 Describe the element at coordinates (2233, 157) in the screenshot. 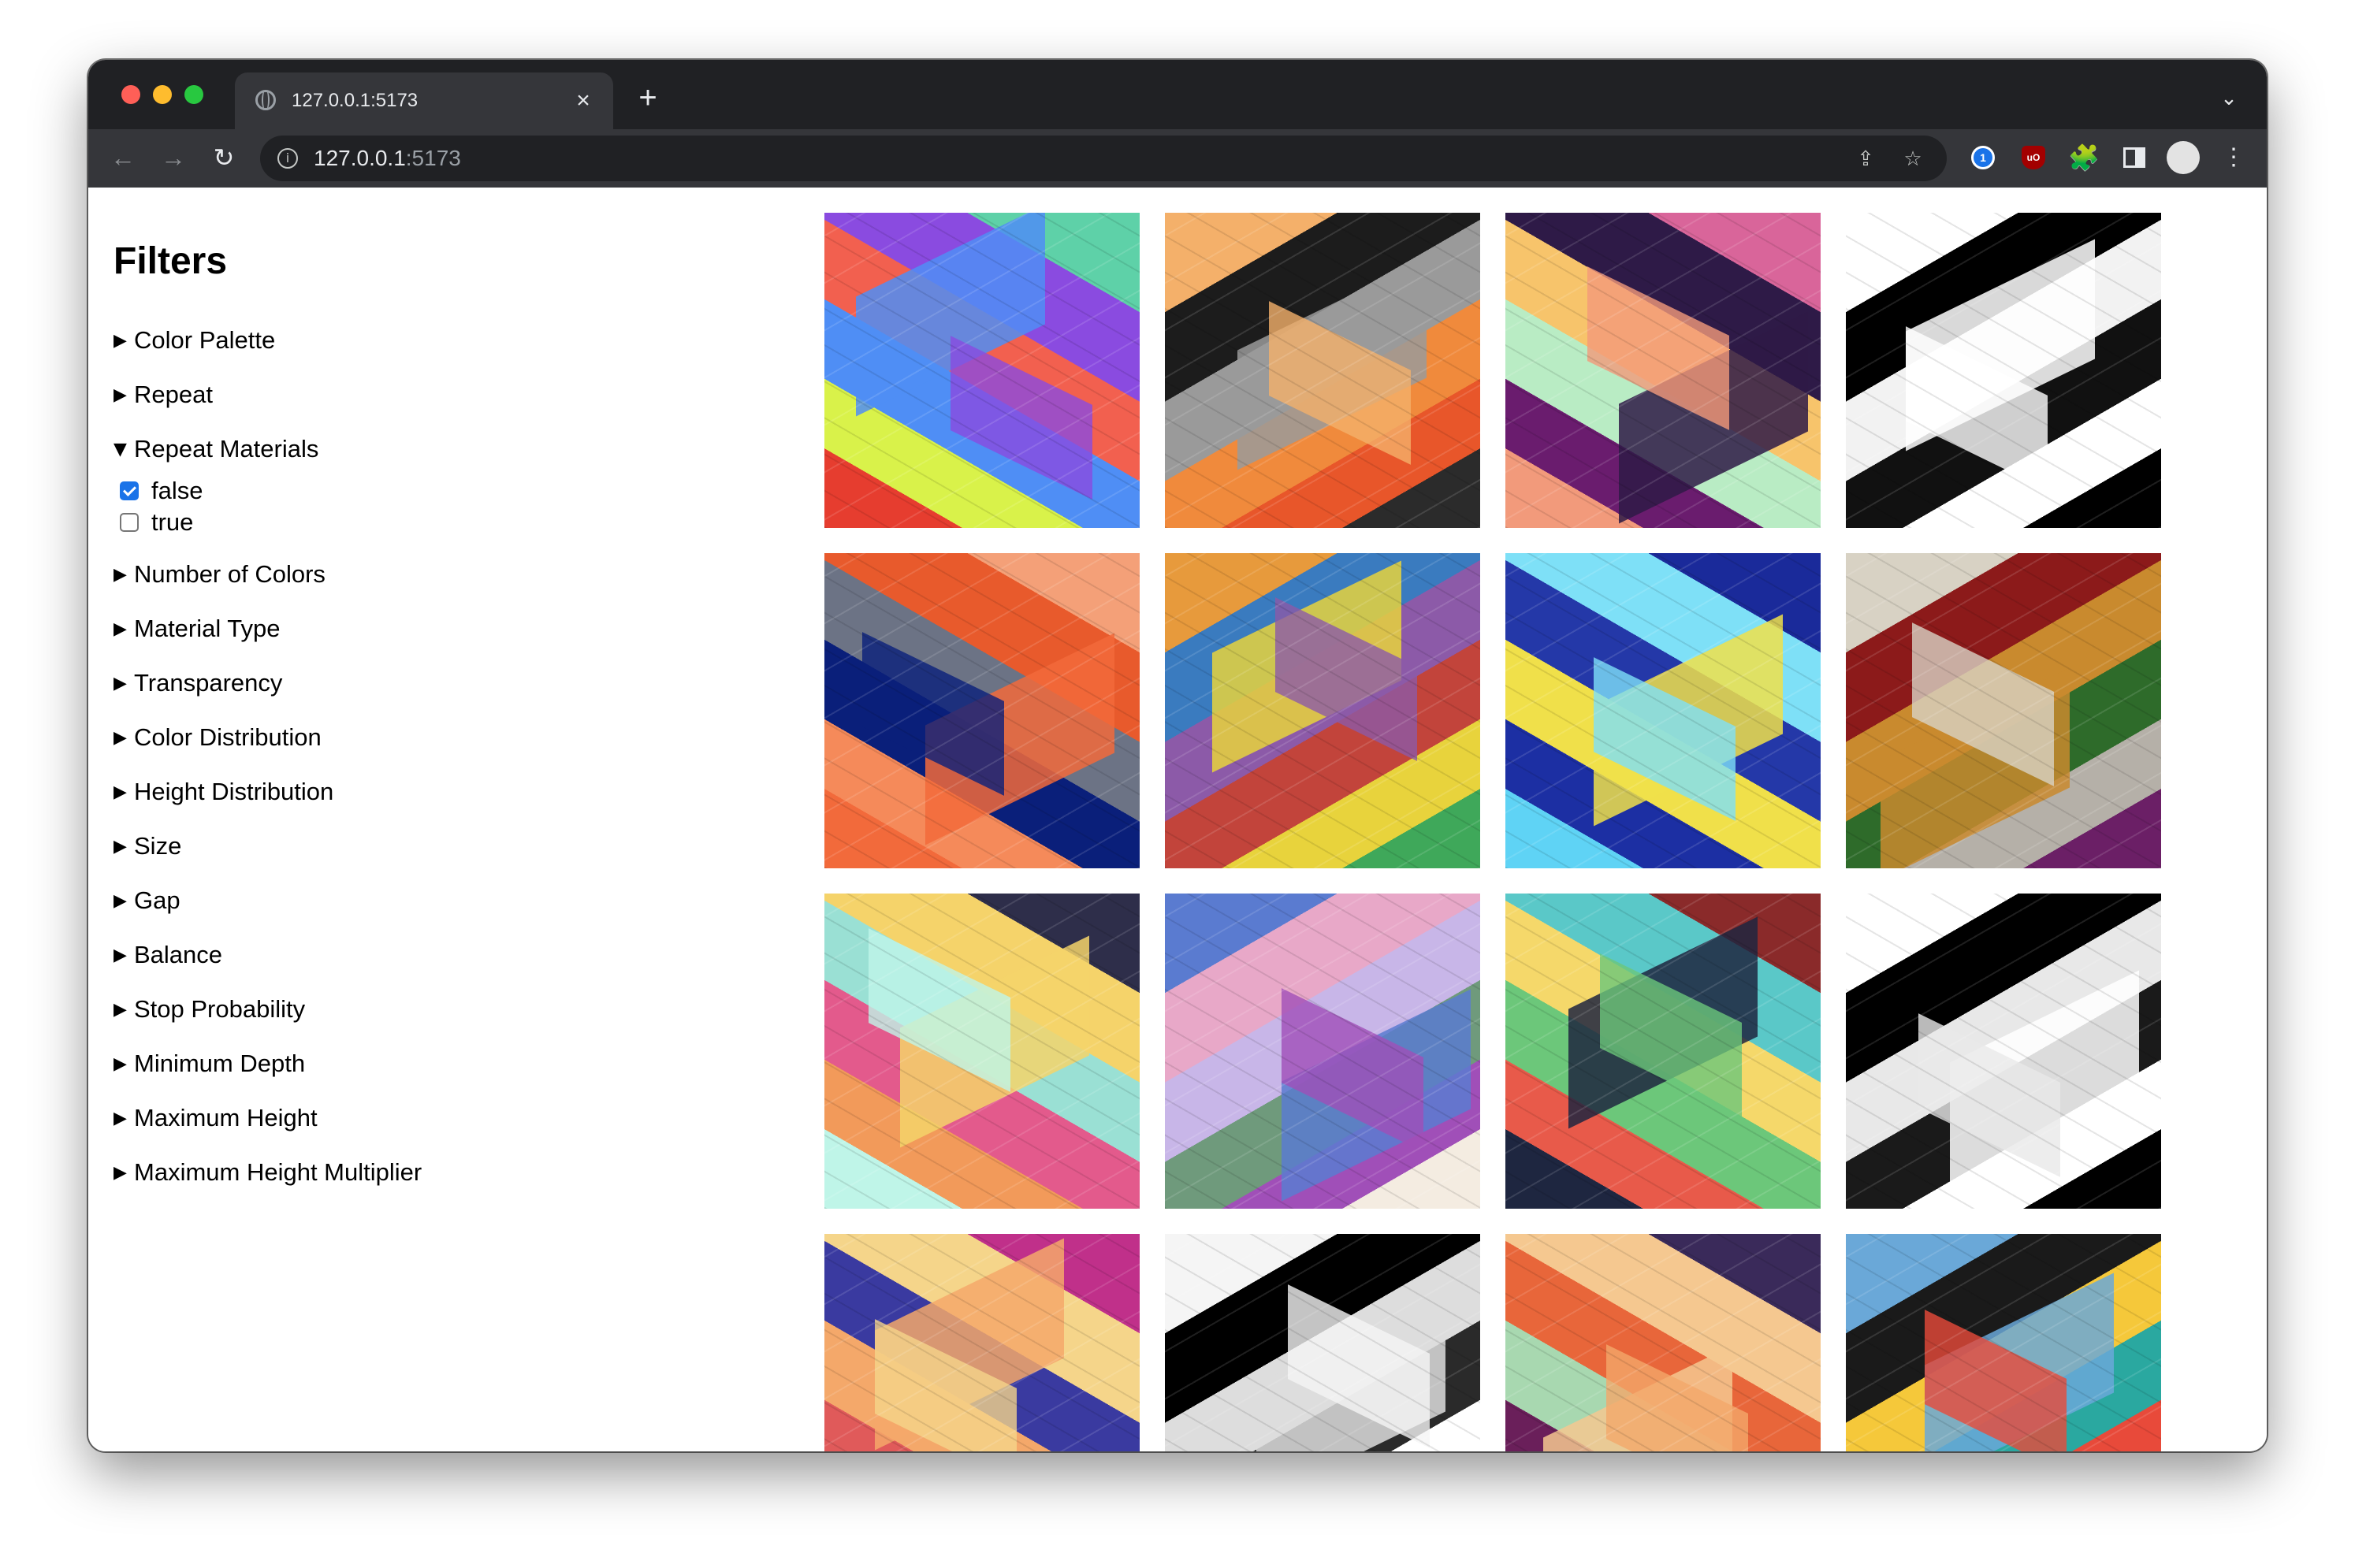

I see `kebab-menu-icon: ⋮` at that location.